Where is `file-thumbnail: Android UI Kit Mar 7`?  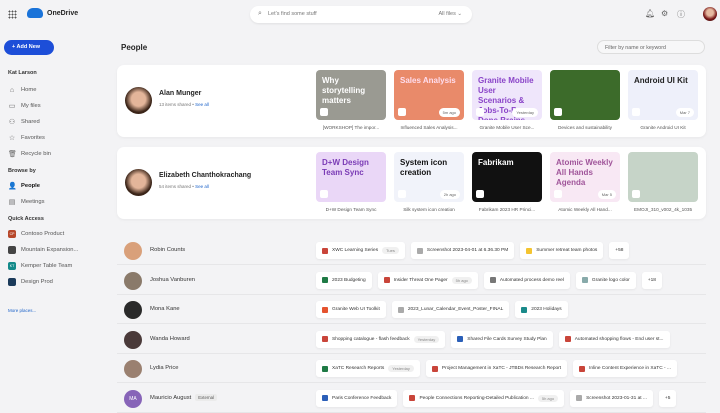
file-thumbnail: Android UI Kit Mar 7 is located at coordinates (663, 95).